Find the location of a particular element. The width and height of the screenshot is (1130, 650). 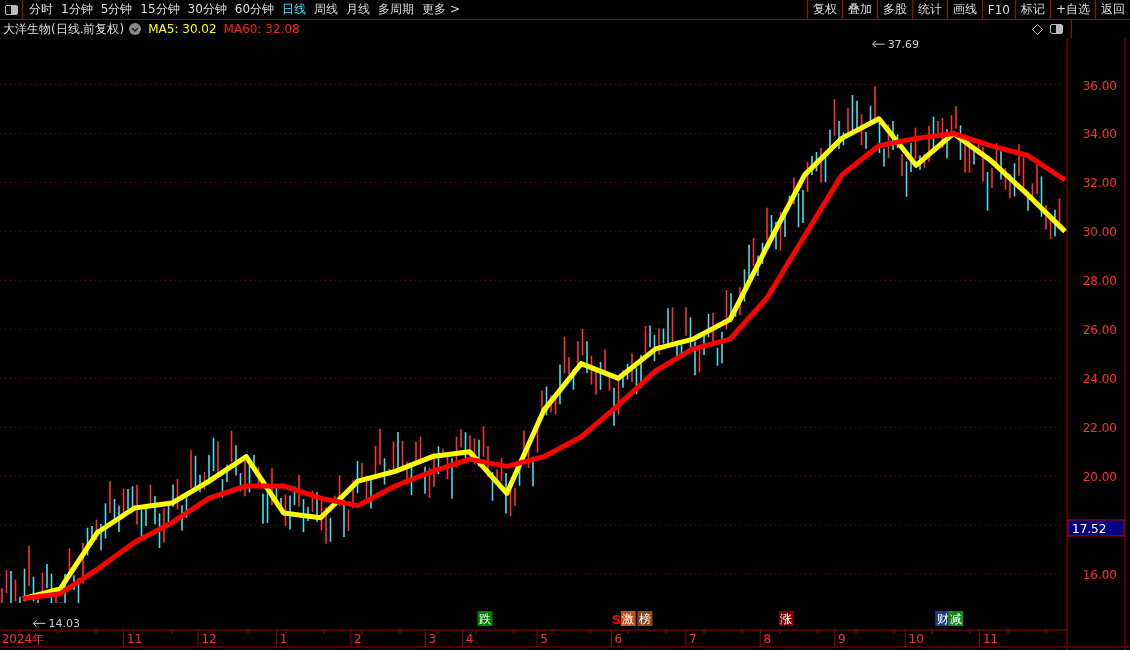

date-axis-label: 9 is located at coordinates (841, 639).